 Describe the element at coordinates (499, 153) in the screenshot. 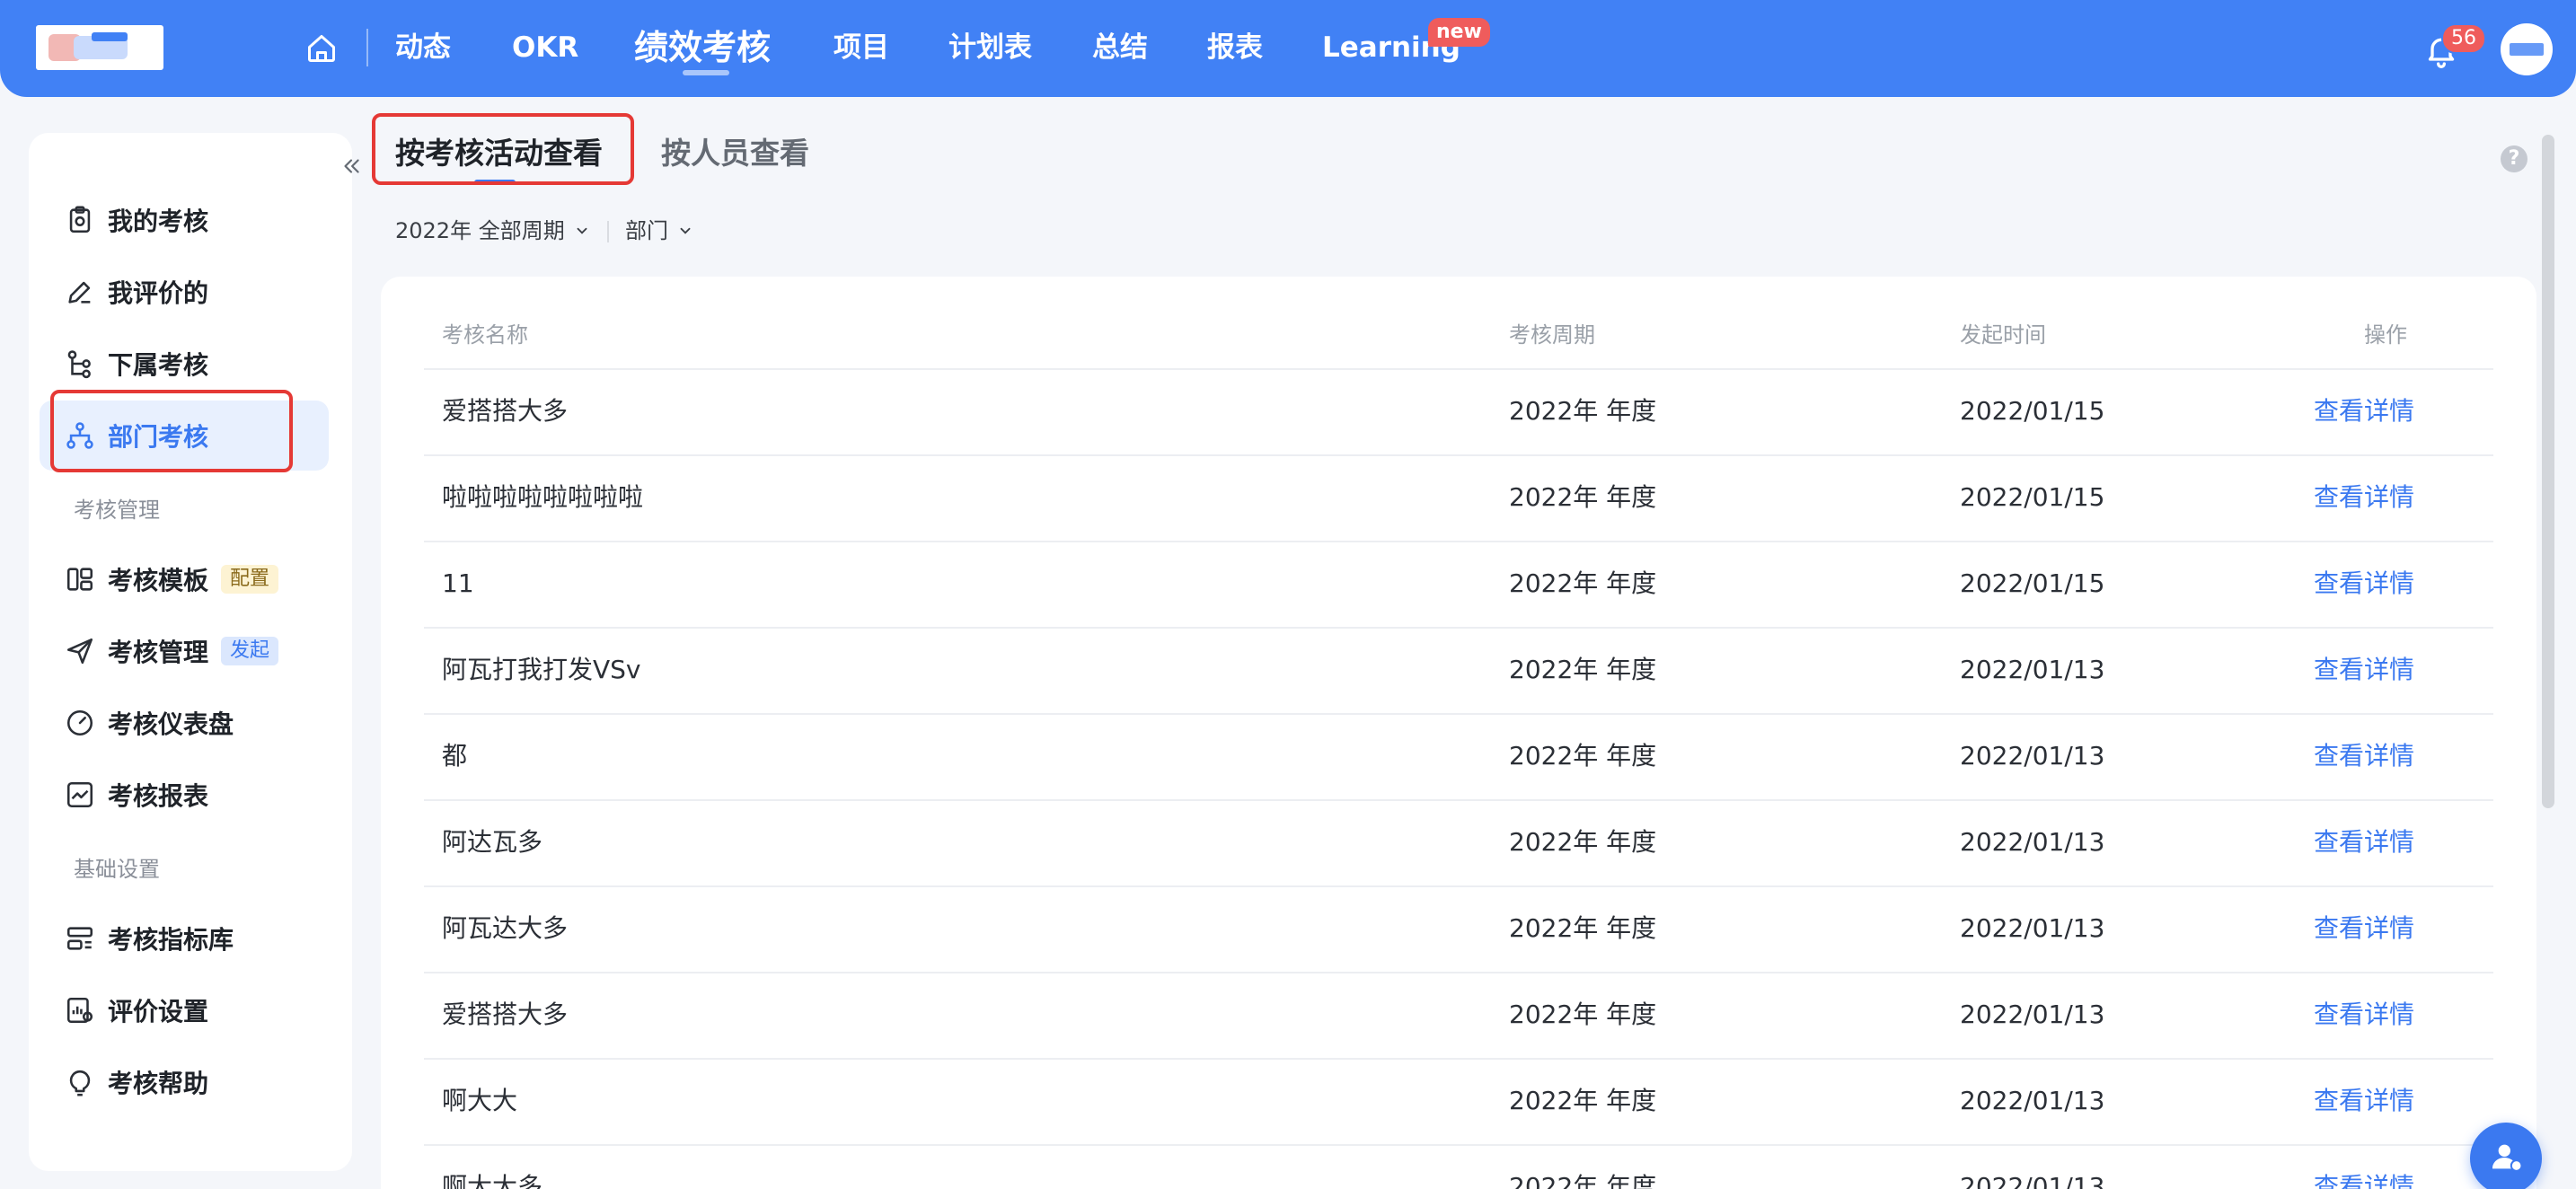

I see `tab-by-activity: 按考核活动查看` at that location.